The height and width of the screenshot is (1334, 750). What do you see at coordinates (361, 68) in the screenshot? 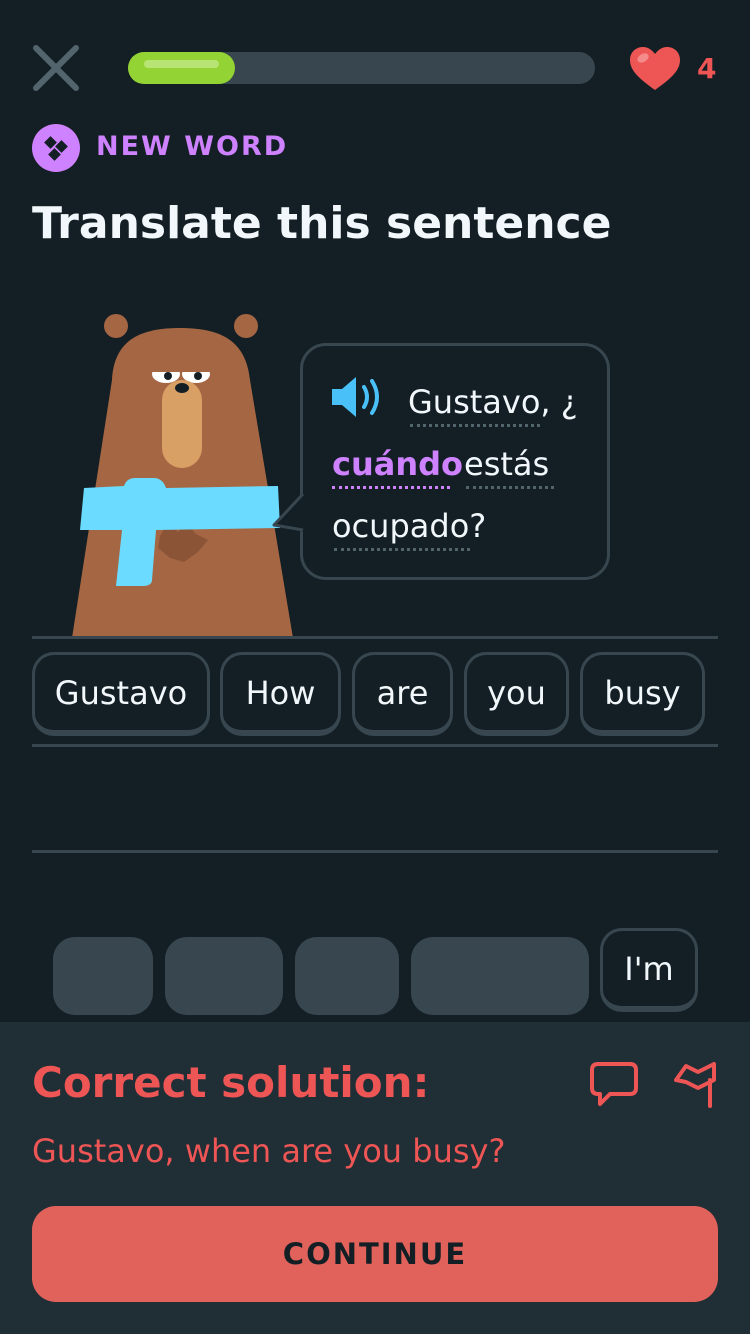
I see `lesson-progress-bar` at bounding box center [361, 68].